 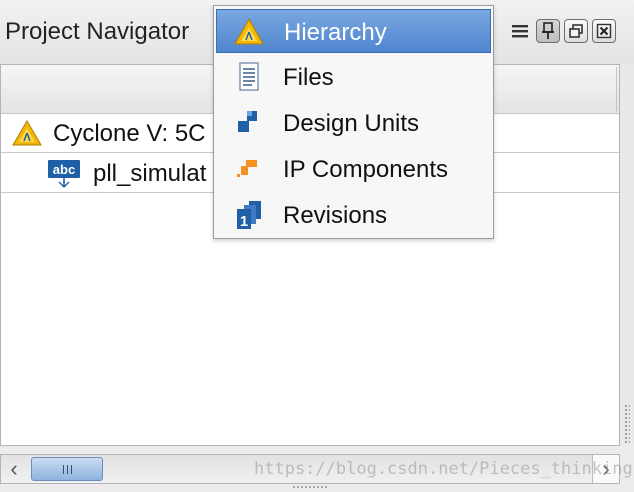 What do you see at coordinates (249, 32) in the screenshot?
I see `hierarchy-triangle-icon` at bounding box center [249, 32].